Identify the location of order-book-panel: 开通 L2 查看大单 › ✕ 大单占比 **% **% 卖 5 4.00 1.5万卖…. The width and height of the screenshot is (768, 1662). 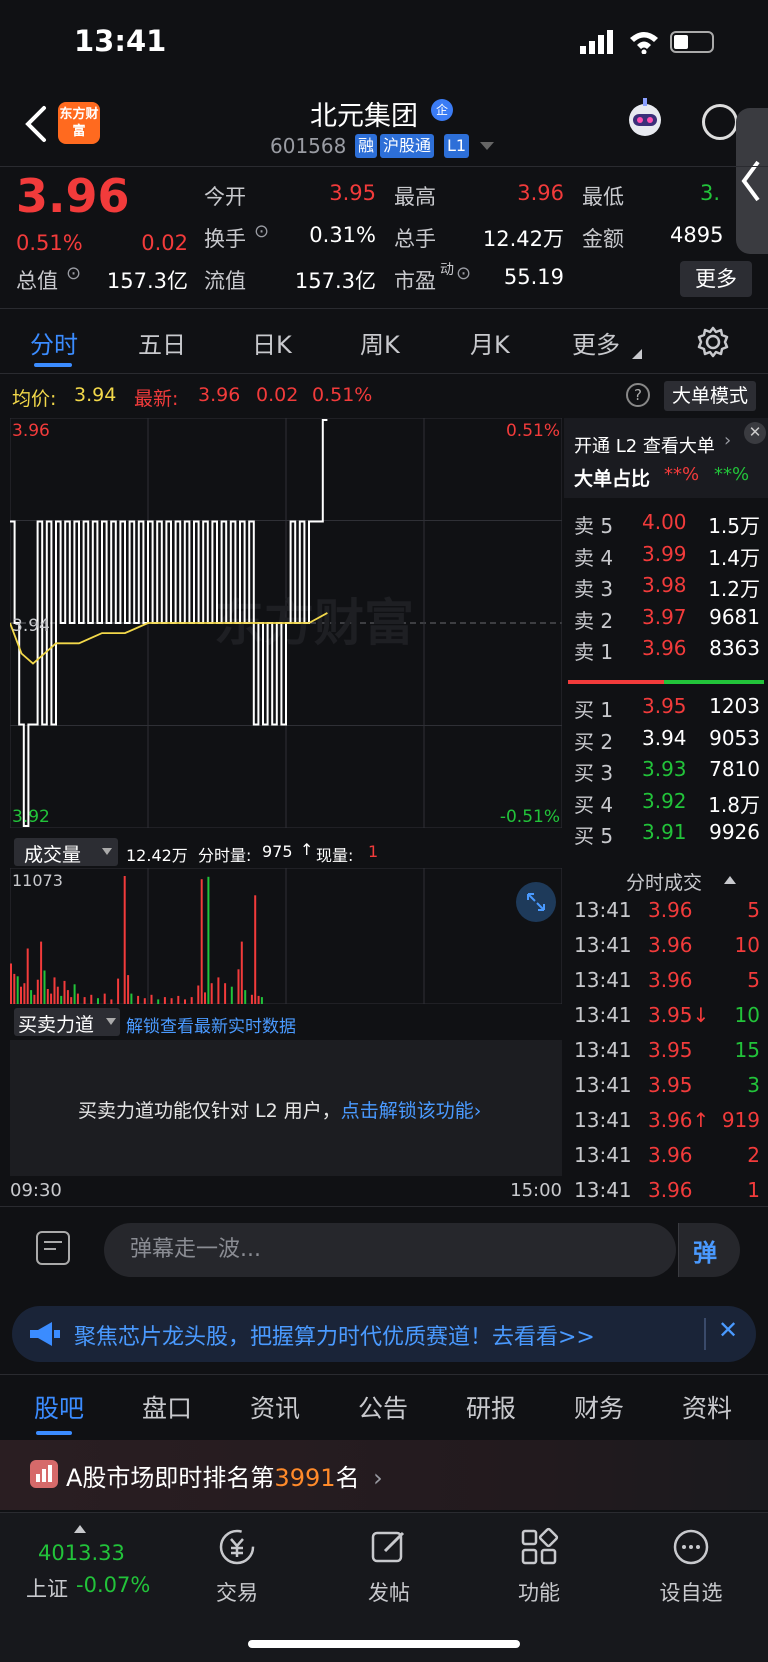
(666, 812).